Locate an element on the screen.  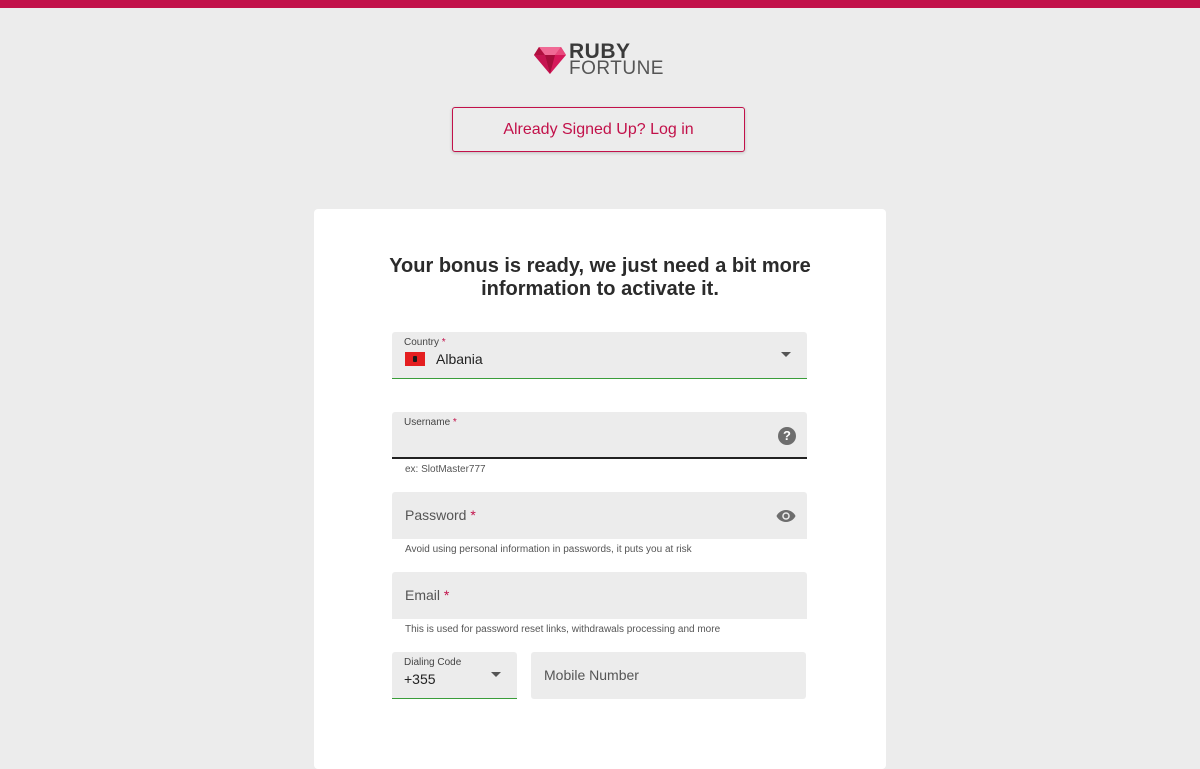
top-accent-bar is located at coordinates (600, 4).